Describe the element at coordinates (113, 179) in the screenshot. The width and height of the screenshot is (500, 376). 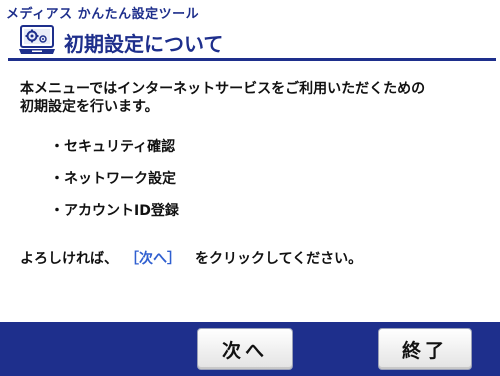
I see `list-item-network: ・ネットワーク設定` at that location.